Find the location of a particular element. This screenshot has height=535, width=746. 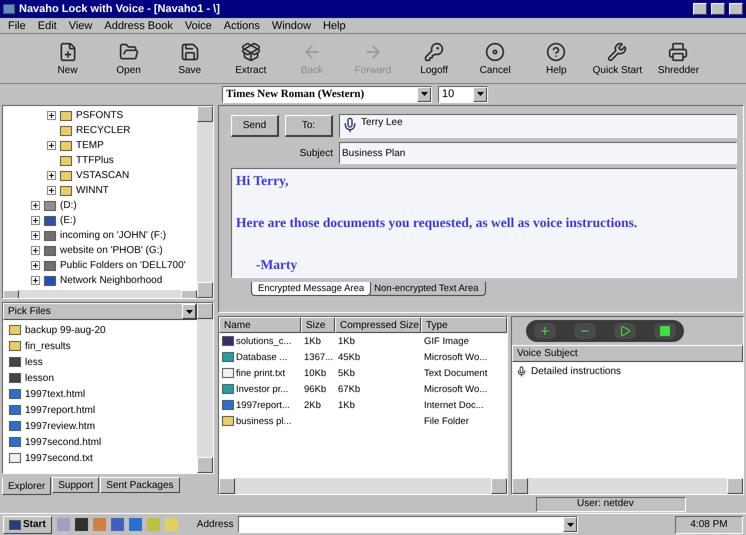

network-icon is located at coordinates (50, 281).